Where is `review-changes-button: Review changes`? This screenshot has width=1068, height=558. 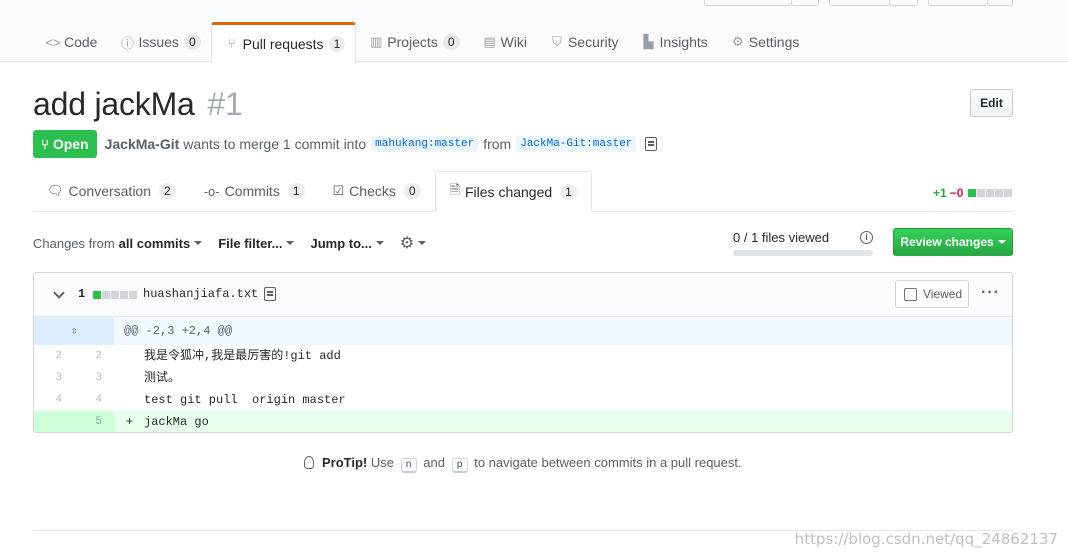 review-changes-button: Review changes is located at coordinates (953, 242).